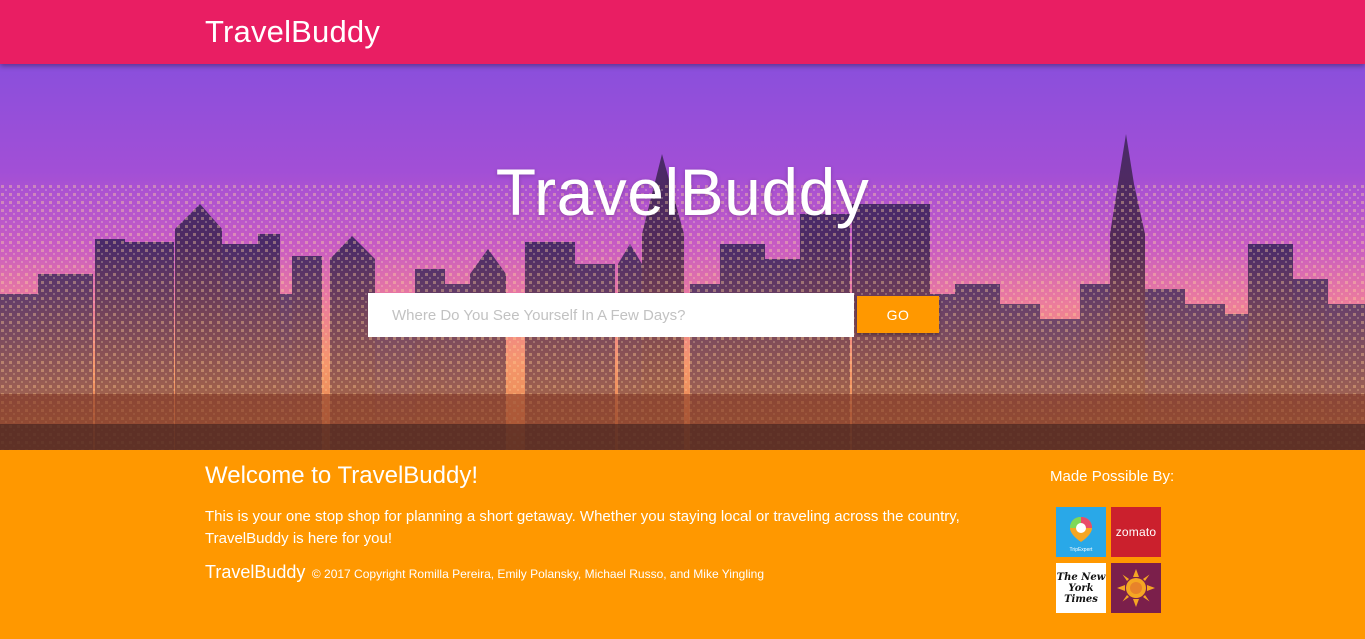 Image resolution: width=1365 pixels, height=639 pixels. I want to click on zomato-logo-link: zomato, so click(1136, 532).